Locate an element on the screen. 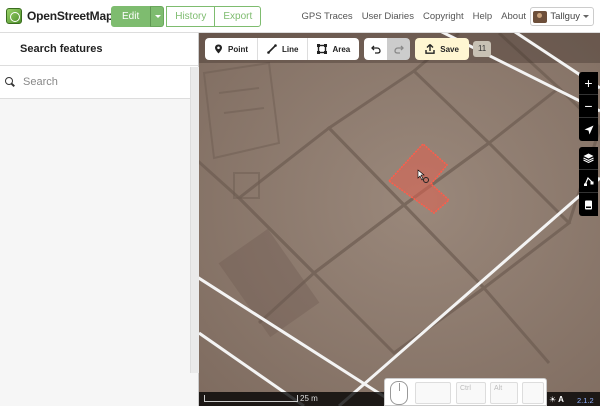 This screenshot has width=600, height=406. search-row is located at coordinates (99, 82).